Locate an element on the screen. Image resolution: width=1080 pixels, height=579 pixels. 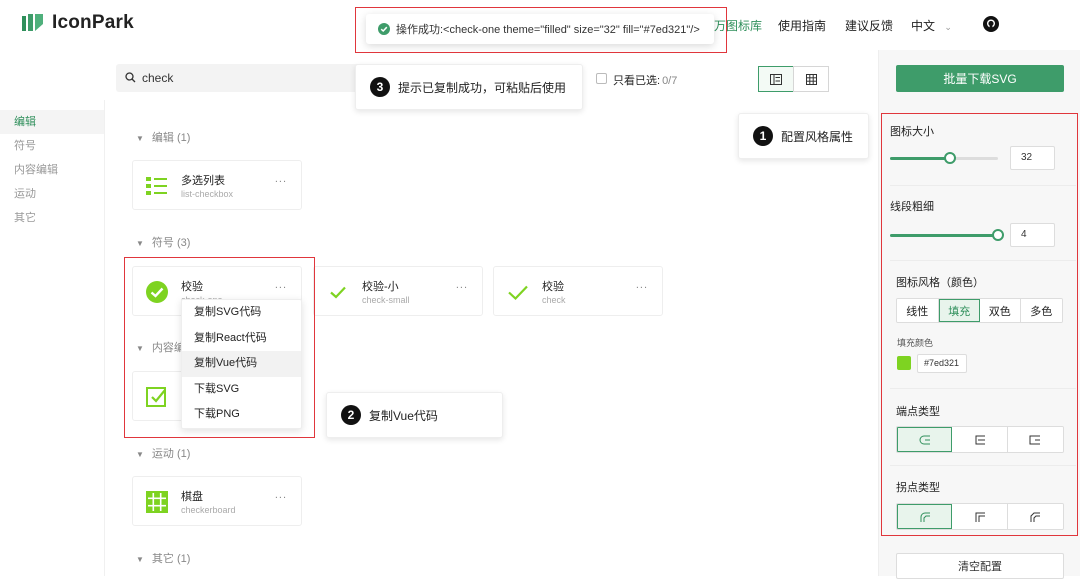
only-selected-count: 0/7 is located at coordinates (670, 81).